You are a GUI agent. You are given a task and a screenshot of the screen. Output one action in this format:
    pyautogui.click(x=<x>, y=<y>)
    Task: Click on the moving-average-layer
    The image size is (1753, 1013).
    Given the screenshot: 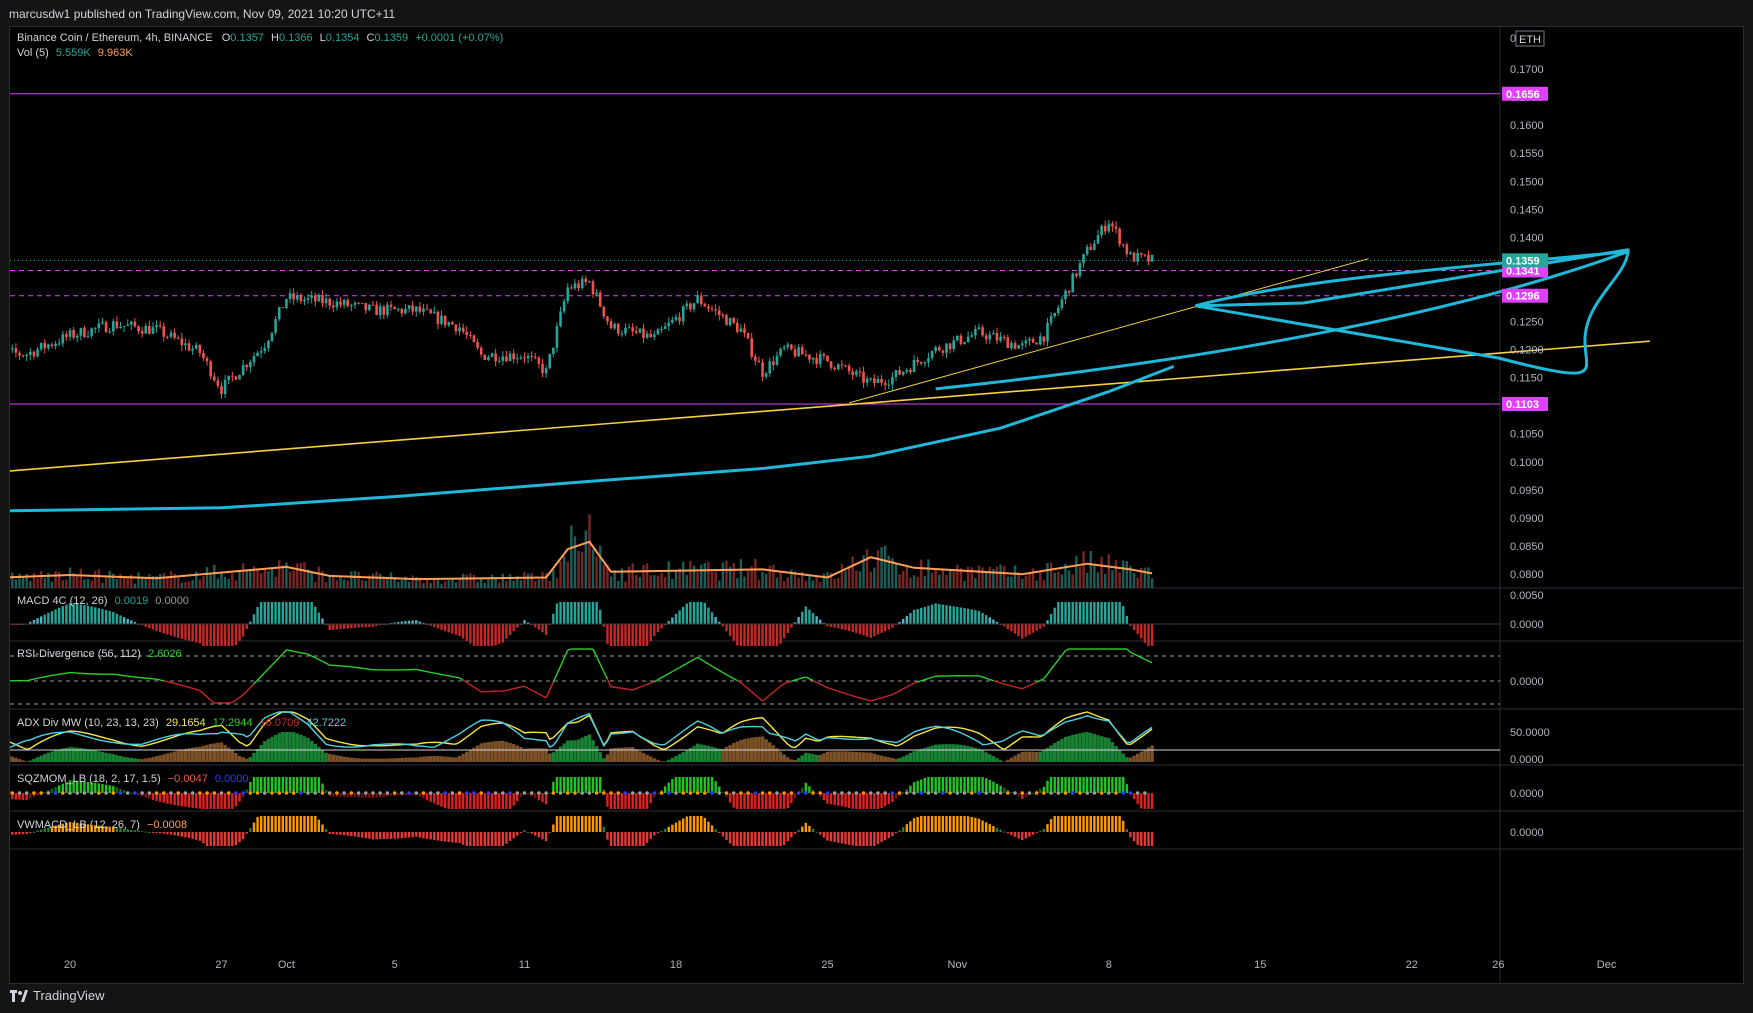 What is the action you would take?
    pyautogui.click(x=592, y=439)
    